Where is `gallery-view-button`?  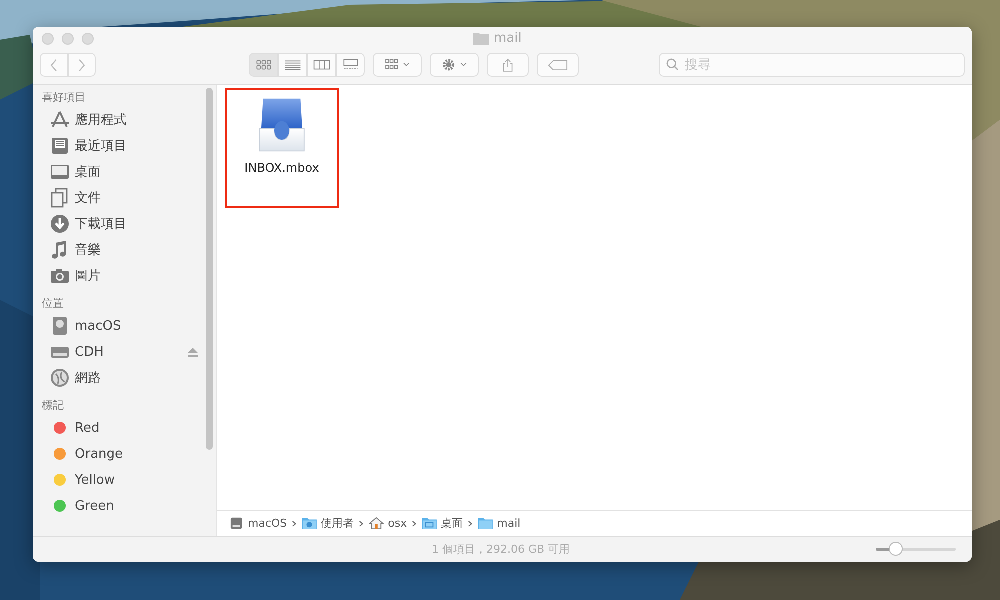
gallery-view-button is located at coordinates (350, 65).